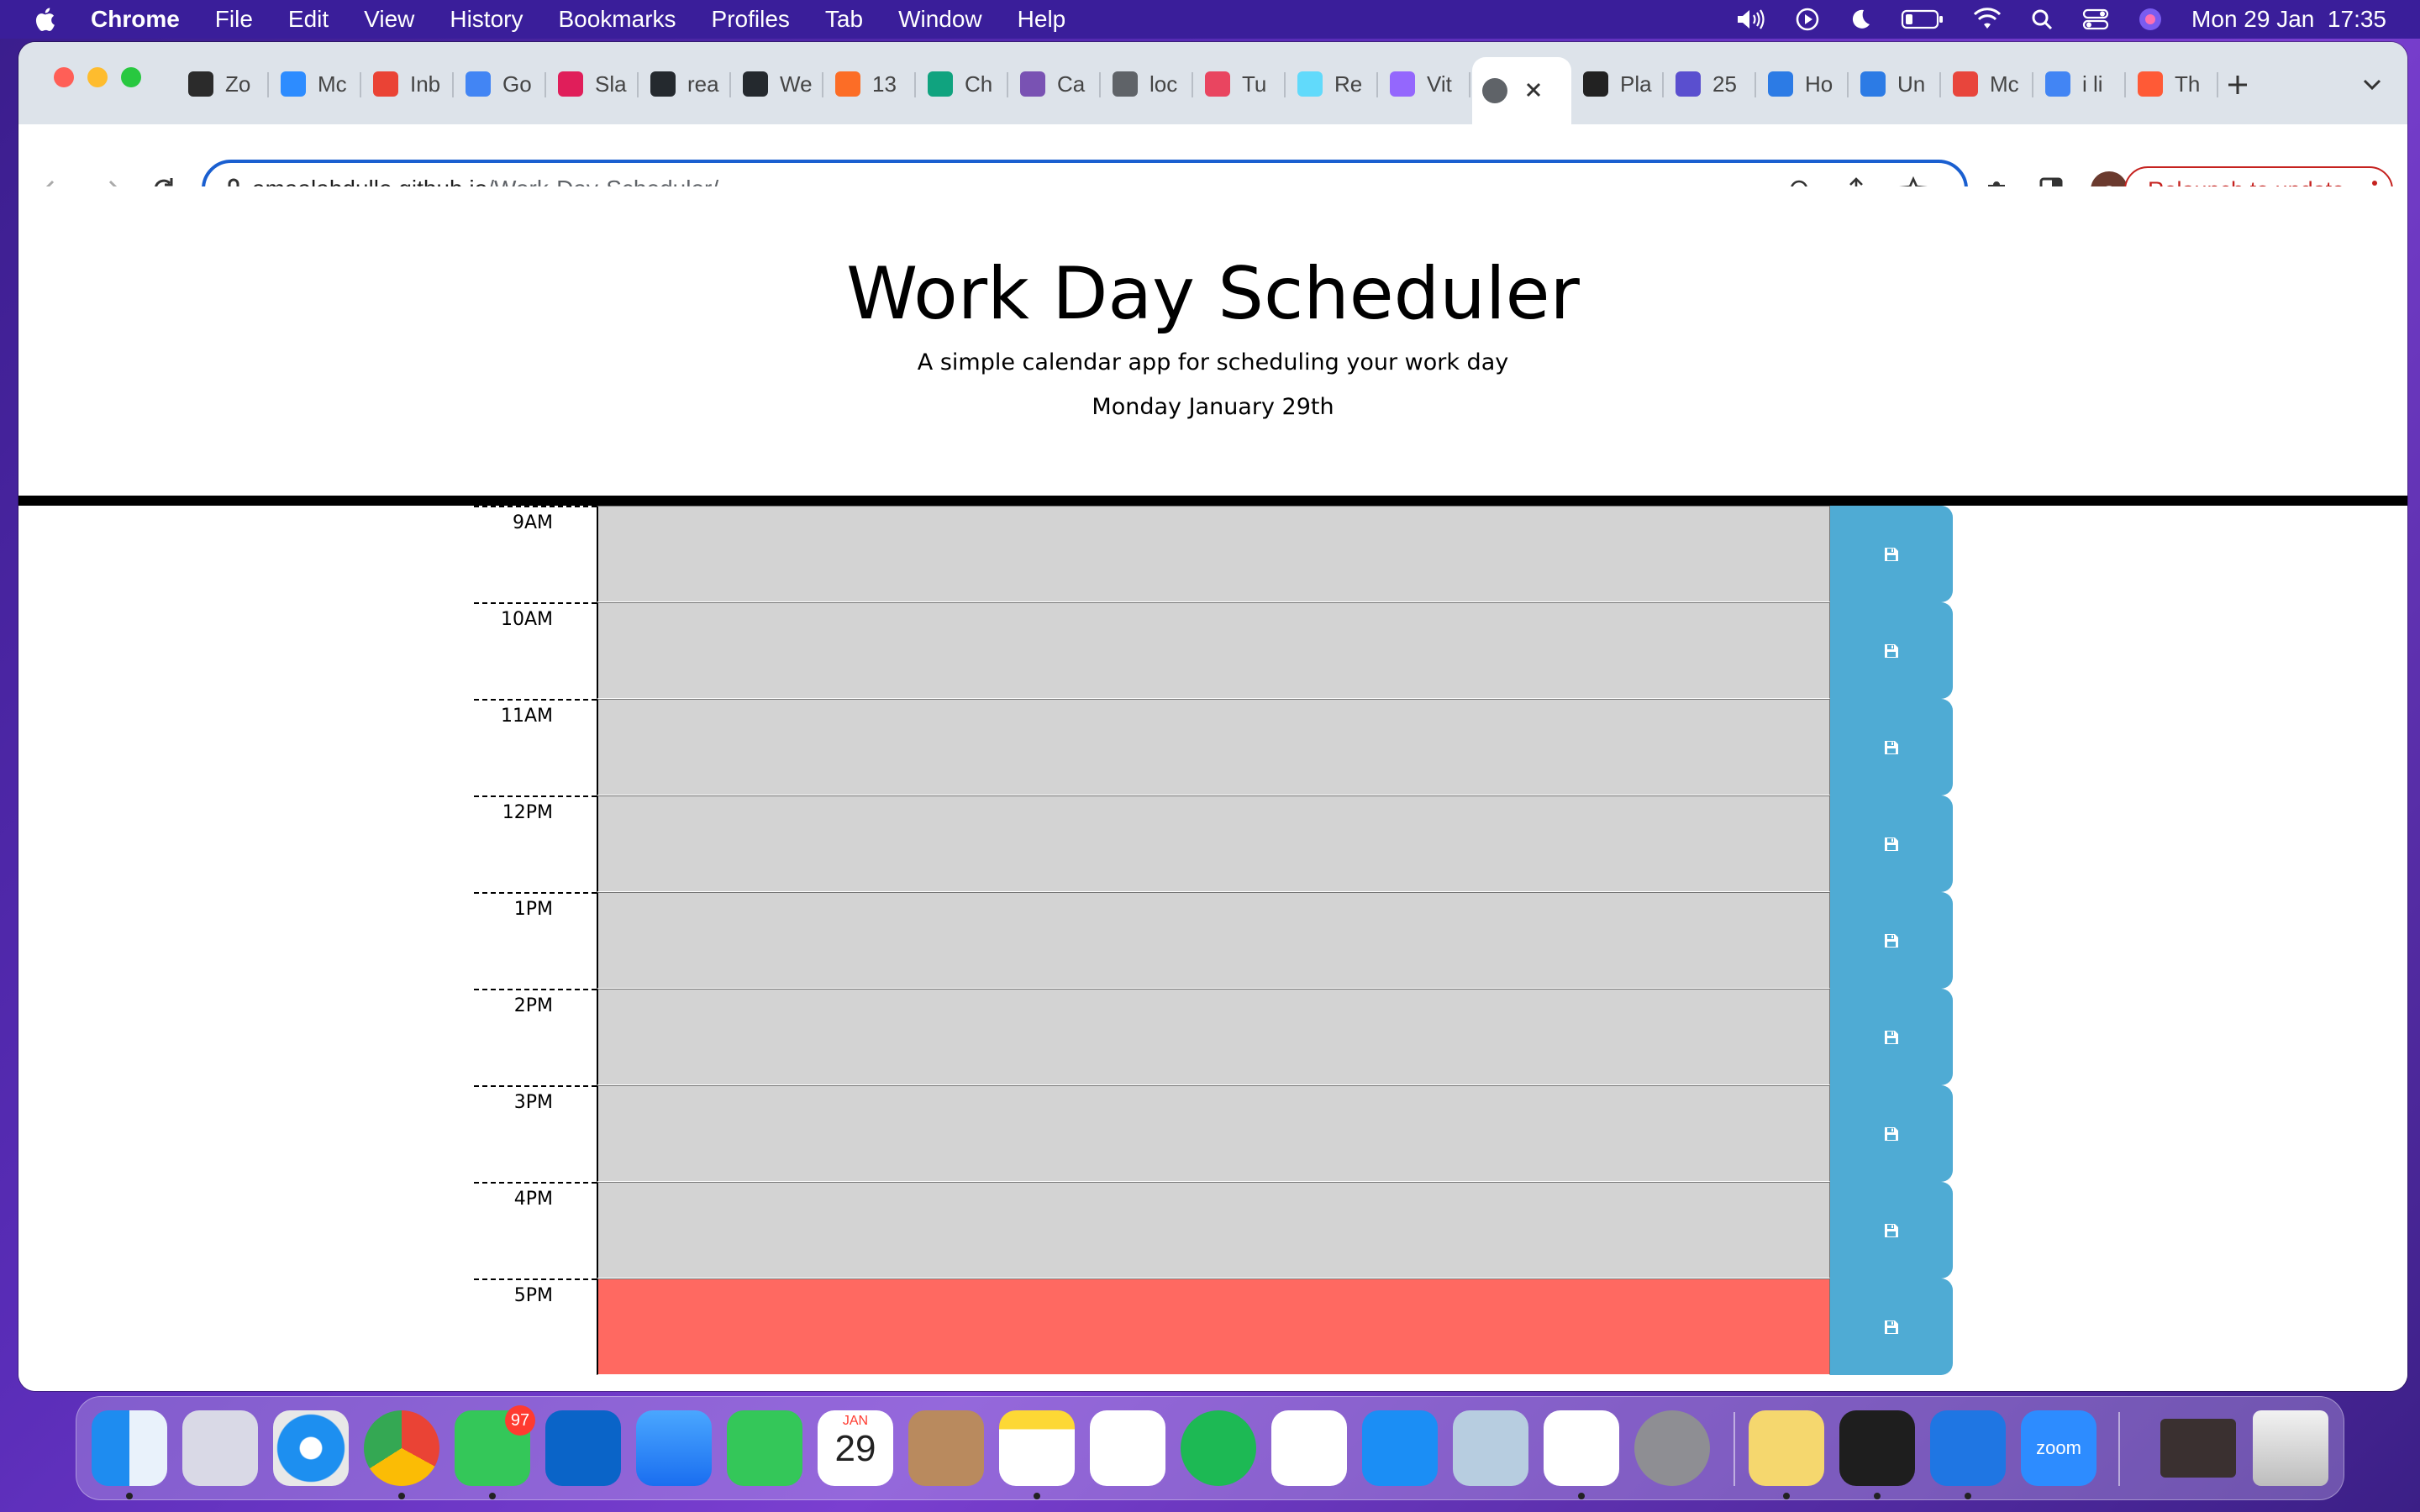 This screenshot has width=2420, height=1512. I want to click on browser-tab: Re, so click(1332, 84).